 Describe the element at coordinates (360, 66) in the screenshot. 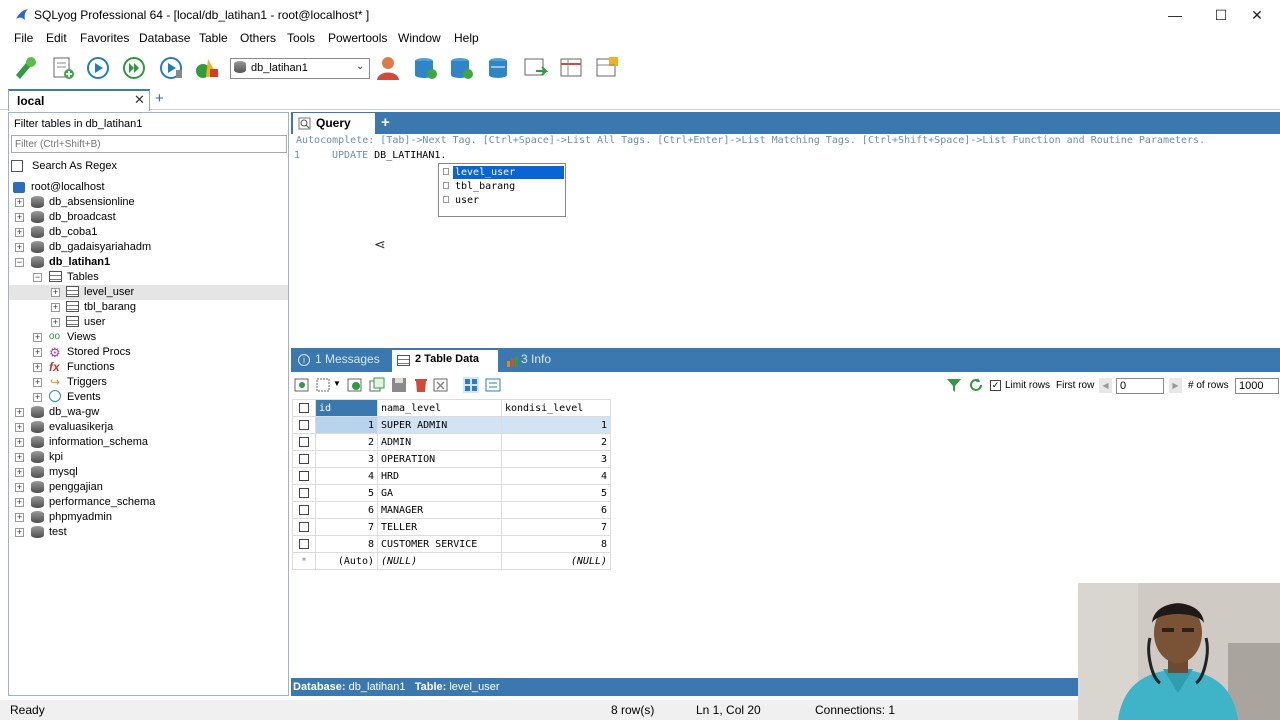

I see `chevron-down-icon: ⌄` at that location.